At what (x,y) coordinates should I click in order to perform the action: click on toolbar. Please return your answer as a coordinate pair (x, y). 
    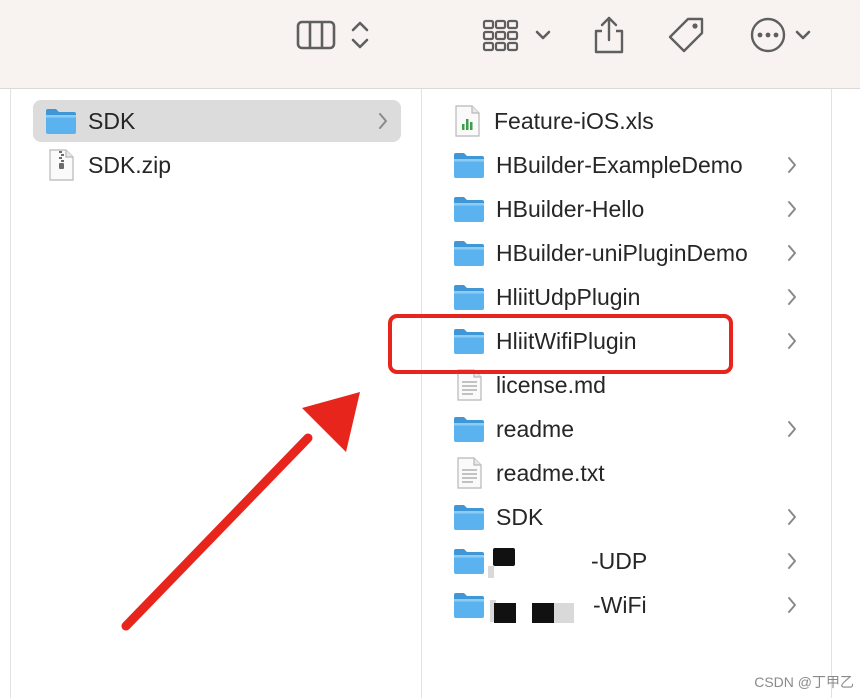
    Looking at the image, I should click on (430, 44).